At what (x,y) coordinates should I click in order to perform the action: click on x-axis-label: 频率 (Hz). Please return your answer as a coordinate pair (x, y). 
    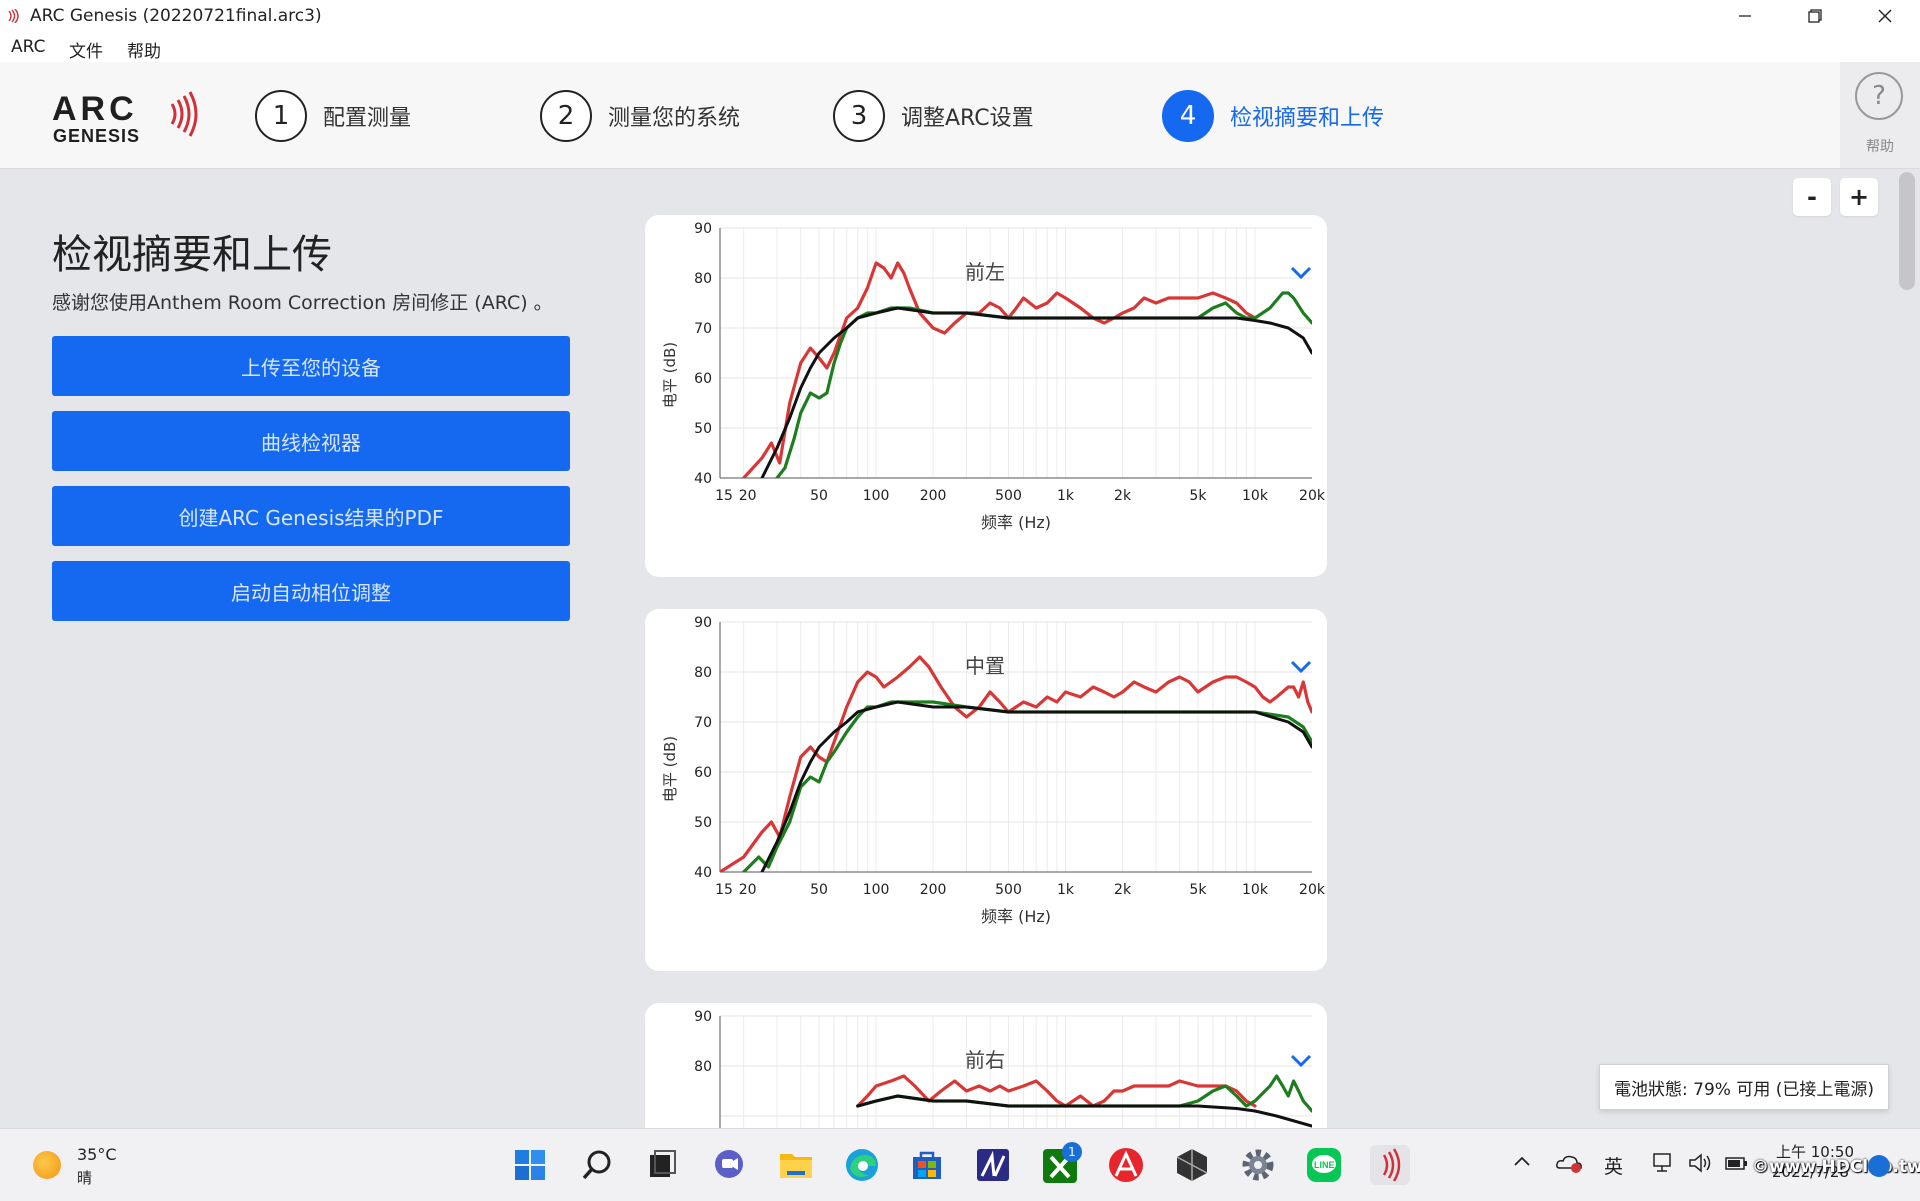
    Looking at the image, I should click on (1016, 522).